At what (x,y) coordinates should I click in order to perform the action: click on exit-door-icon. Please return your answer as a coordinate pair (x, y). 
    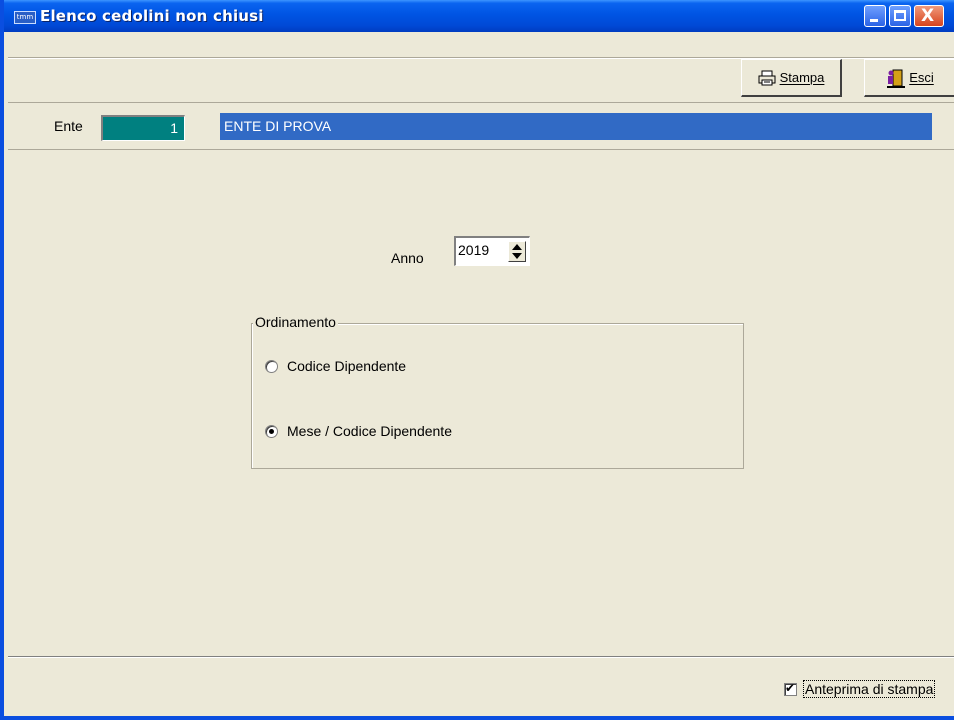
    Looking at the image, I should click on (896, 78).